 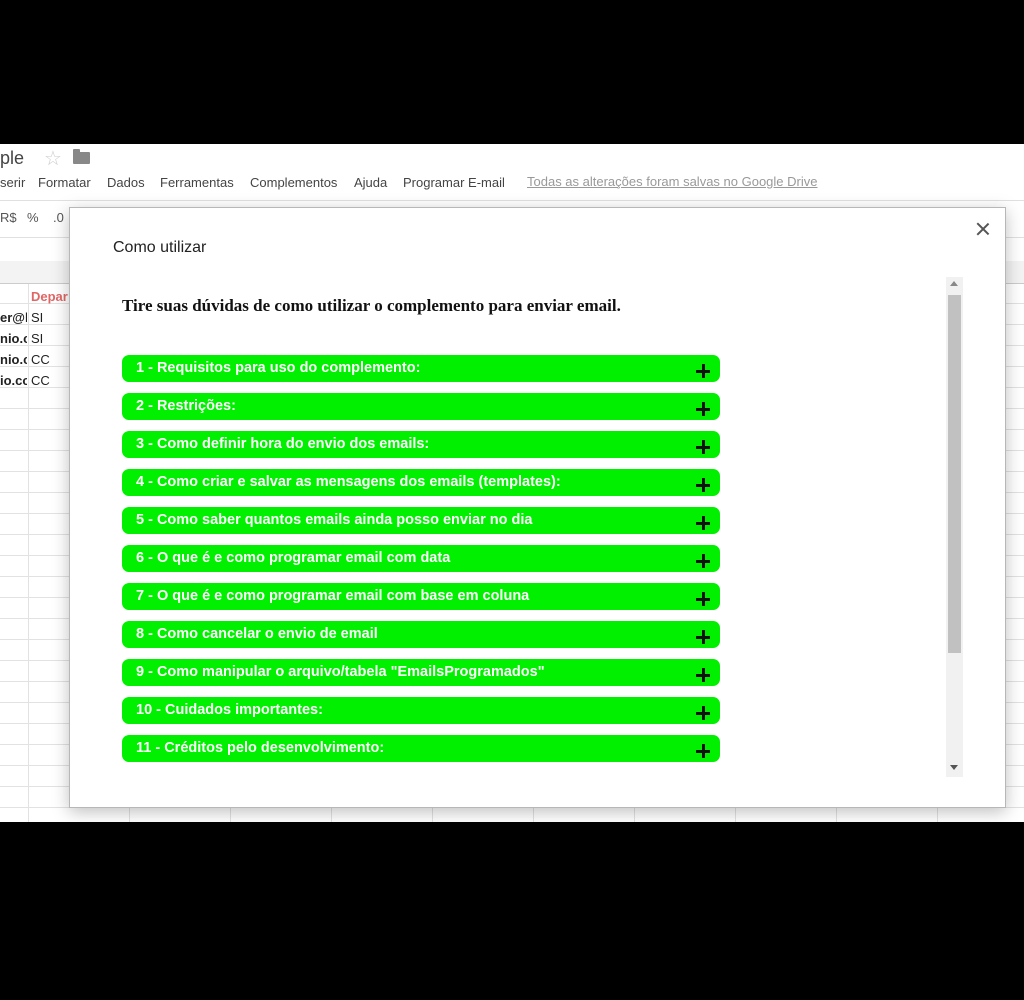 What do you see at coordinates (278, 368) in the screenshot?
I see `accordion-item-label: 1 - Requisitos para uso do complemento:` at bounding box center [278, 368].